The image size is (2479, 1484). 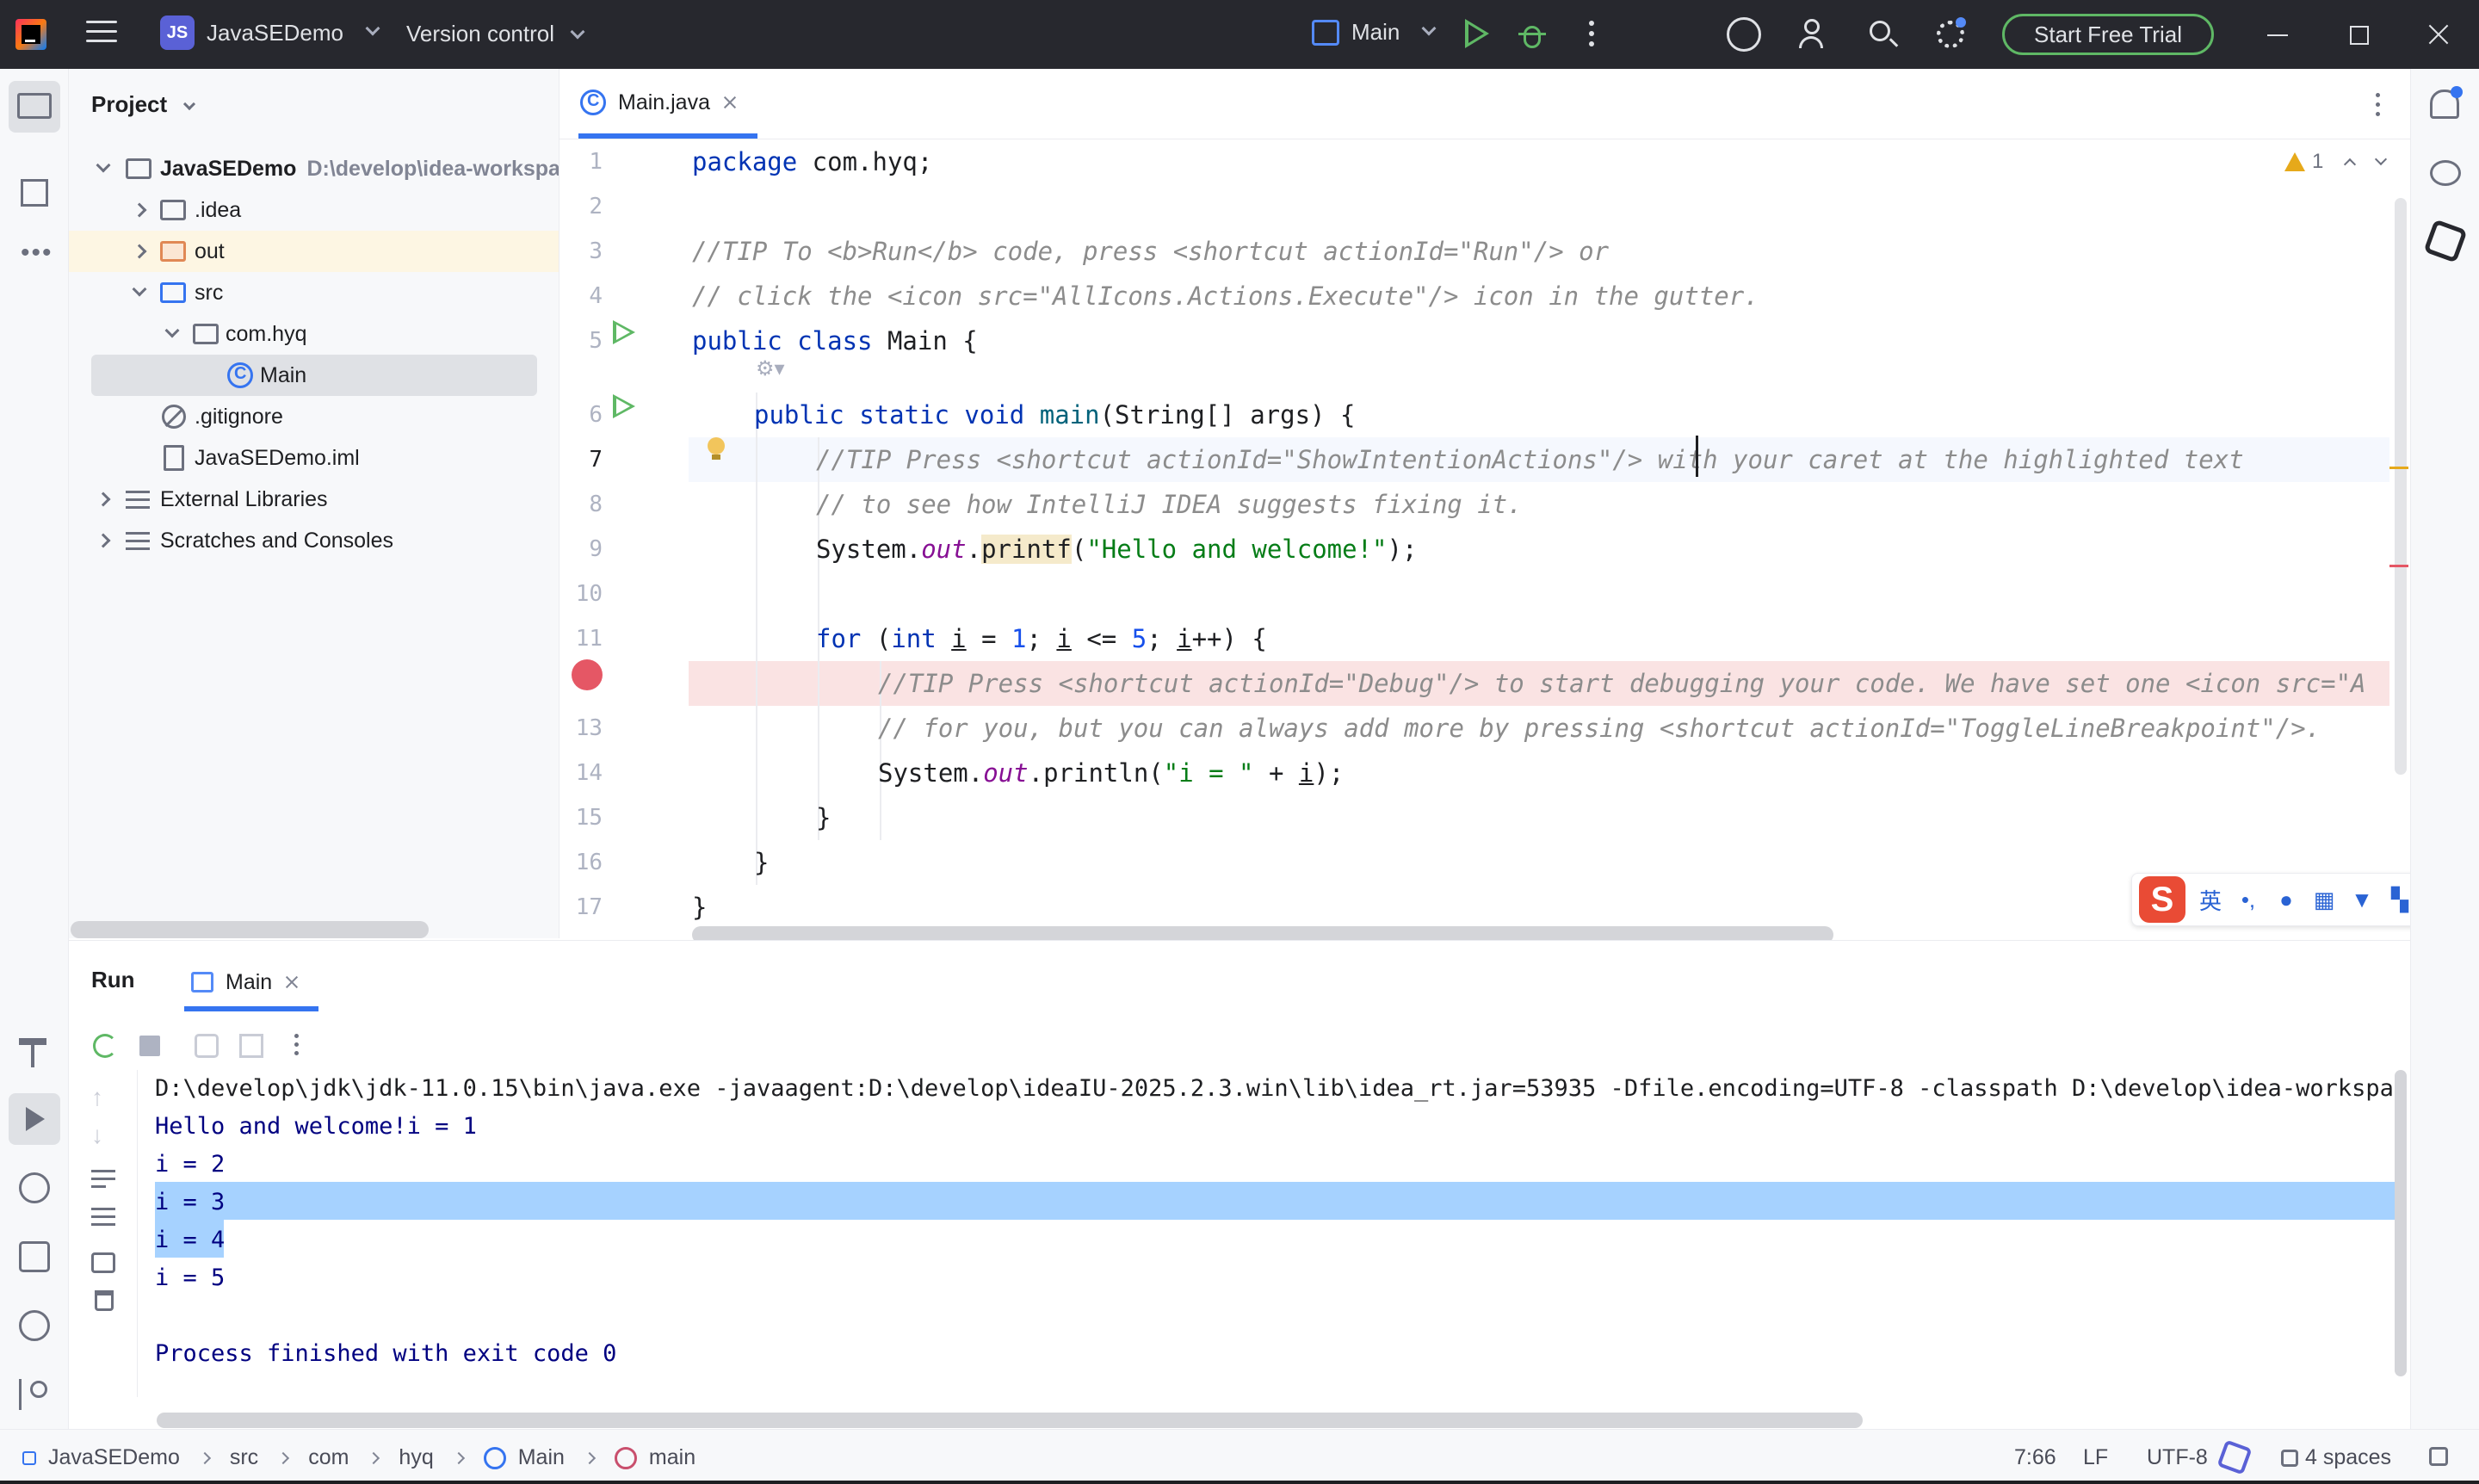 I want to click on console-horizontal-scrollbar, so click(x=1010, y=1420).